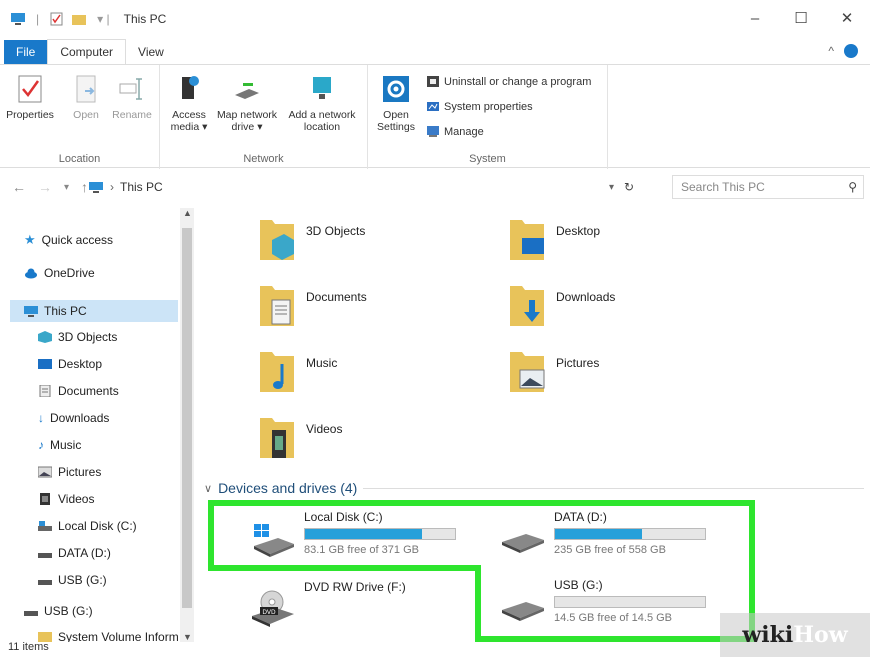 Image resolution: width=870 pixels, height=657 pixels. I want to click on system-properties-icon, so click(433, 106).